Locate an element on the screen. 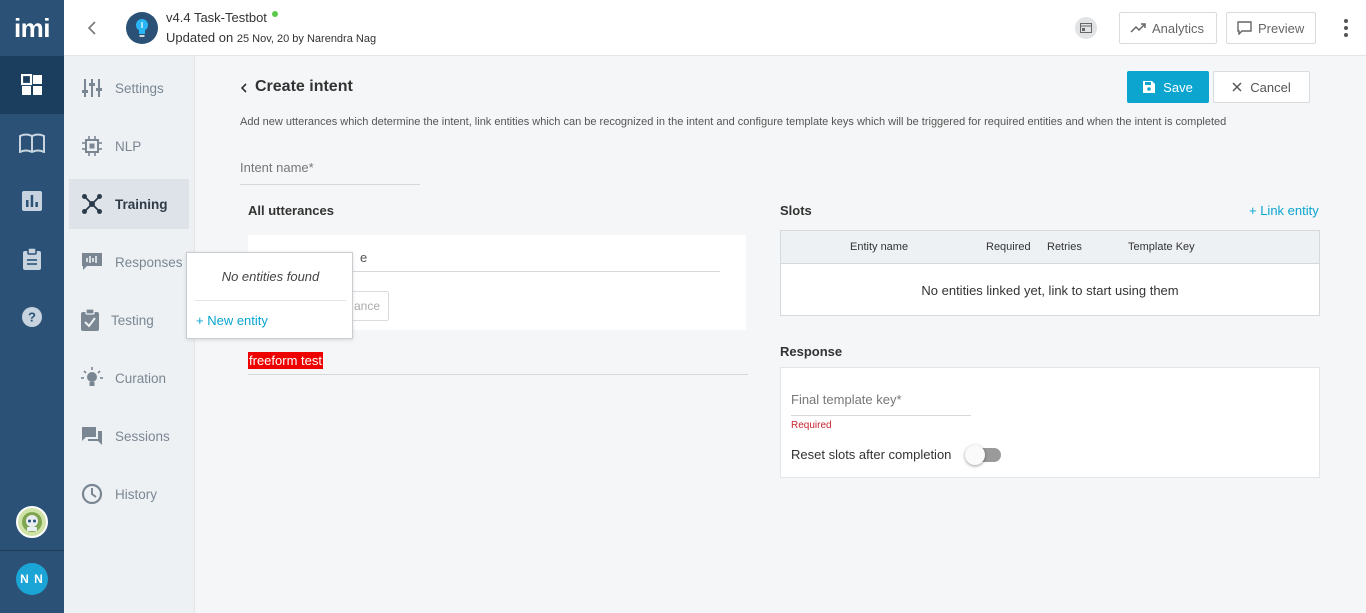 This screenshot has width=1366, height=613. save-label: Save is located at coordinates (1178, 87).